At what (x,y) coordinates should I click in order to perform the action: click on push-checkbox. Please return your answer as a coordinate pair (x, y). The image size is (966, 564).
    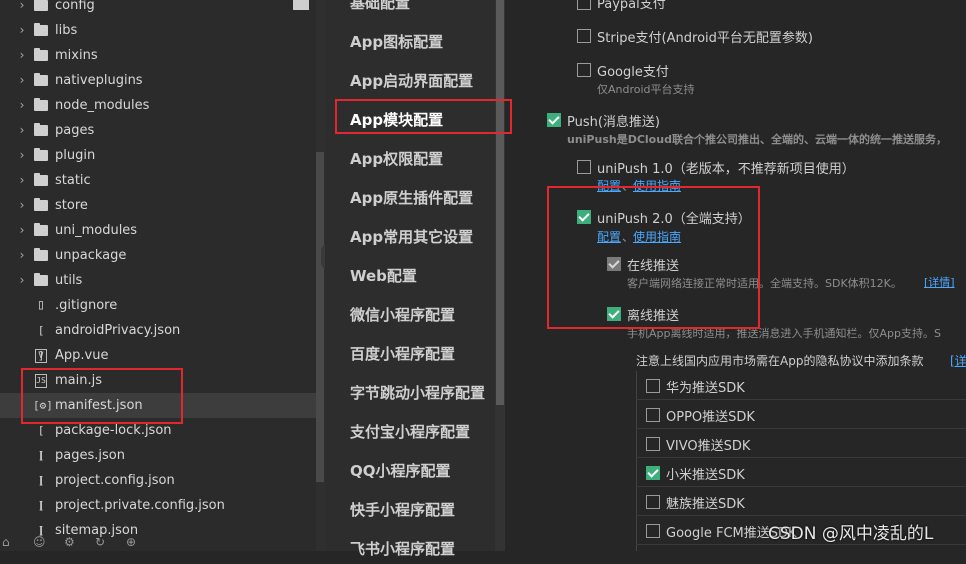
    Looking at the image, I should click on (554, 120).